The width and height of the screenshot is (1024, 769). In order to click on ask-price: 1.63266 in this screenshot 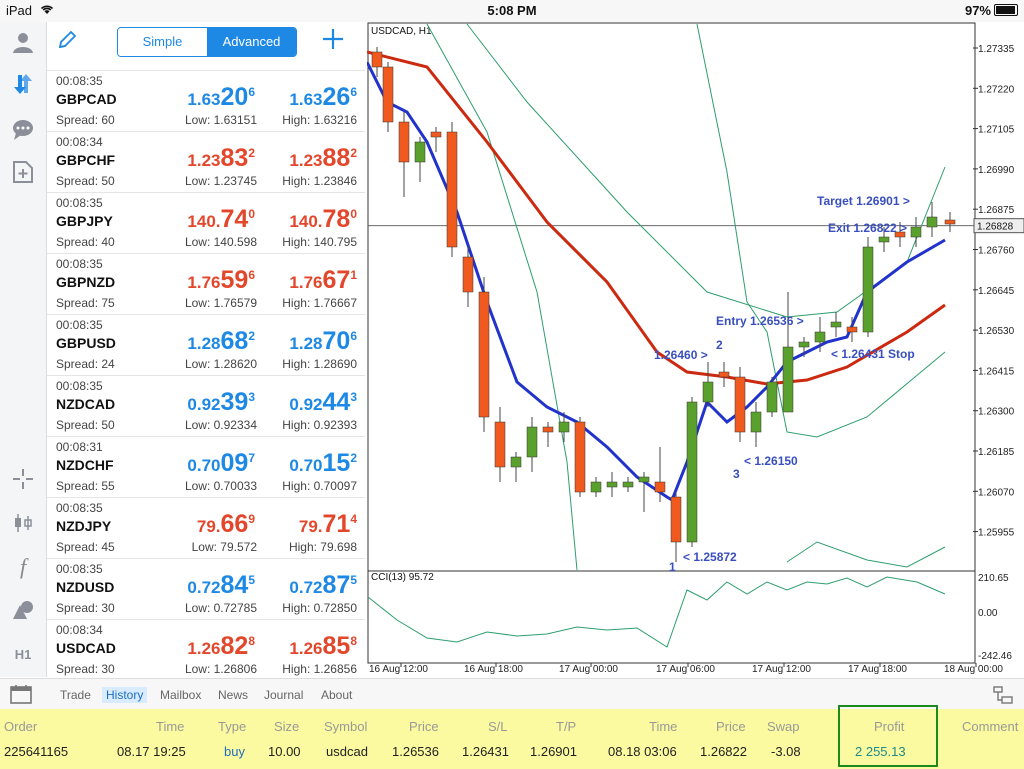, I will do `click(323, 97)`.